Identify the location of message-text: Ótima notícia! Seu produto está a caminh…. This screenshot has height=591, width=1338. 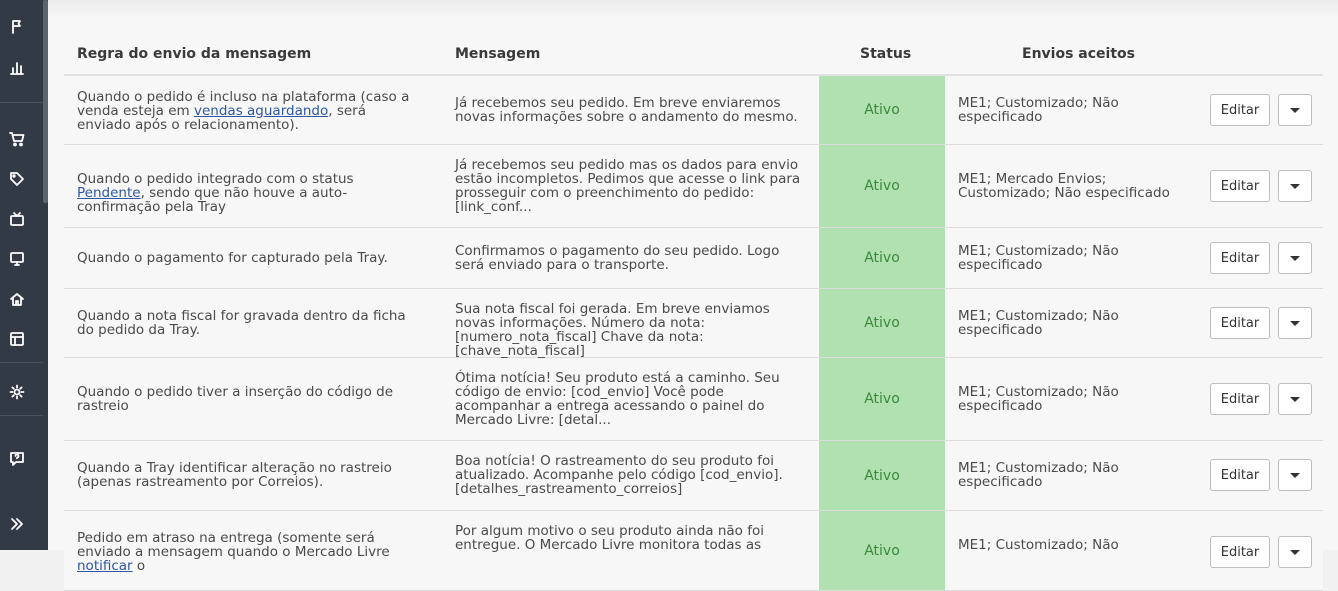
(617, 399).